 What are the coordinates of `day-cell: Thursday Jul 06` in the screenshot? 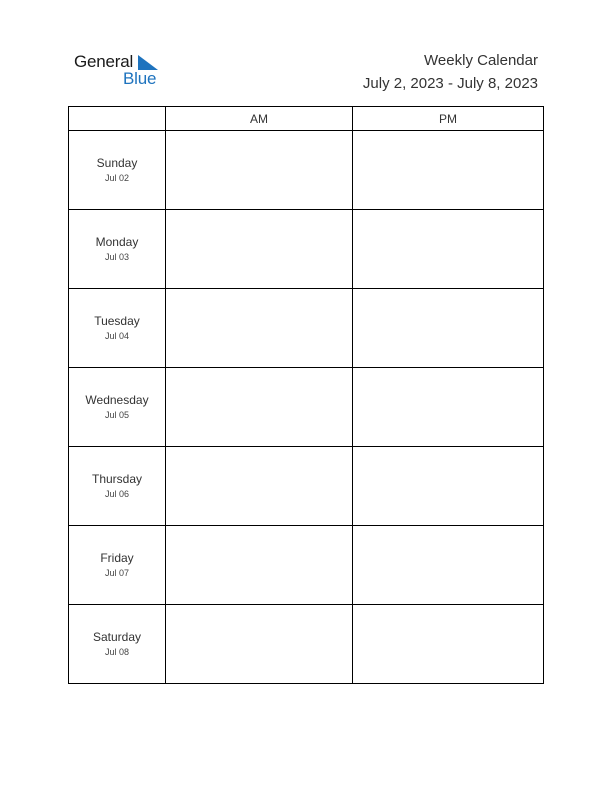 It's located at (117, 486).